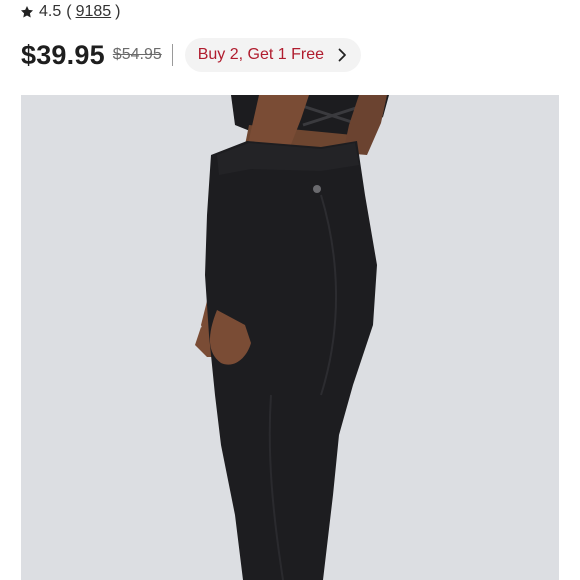 The height and width of the screenshot is (580, 580). What do you see at coordinates (137, 54) in the screenshot?
I see `original-price: $54.95` at bounding box center [137, 54].